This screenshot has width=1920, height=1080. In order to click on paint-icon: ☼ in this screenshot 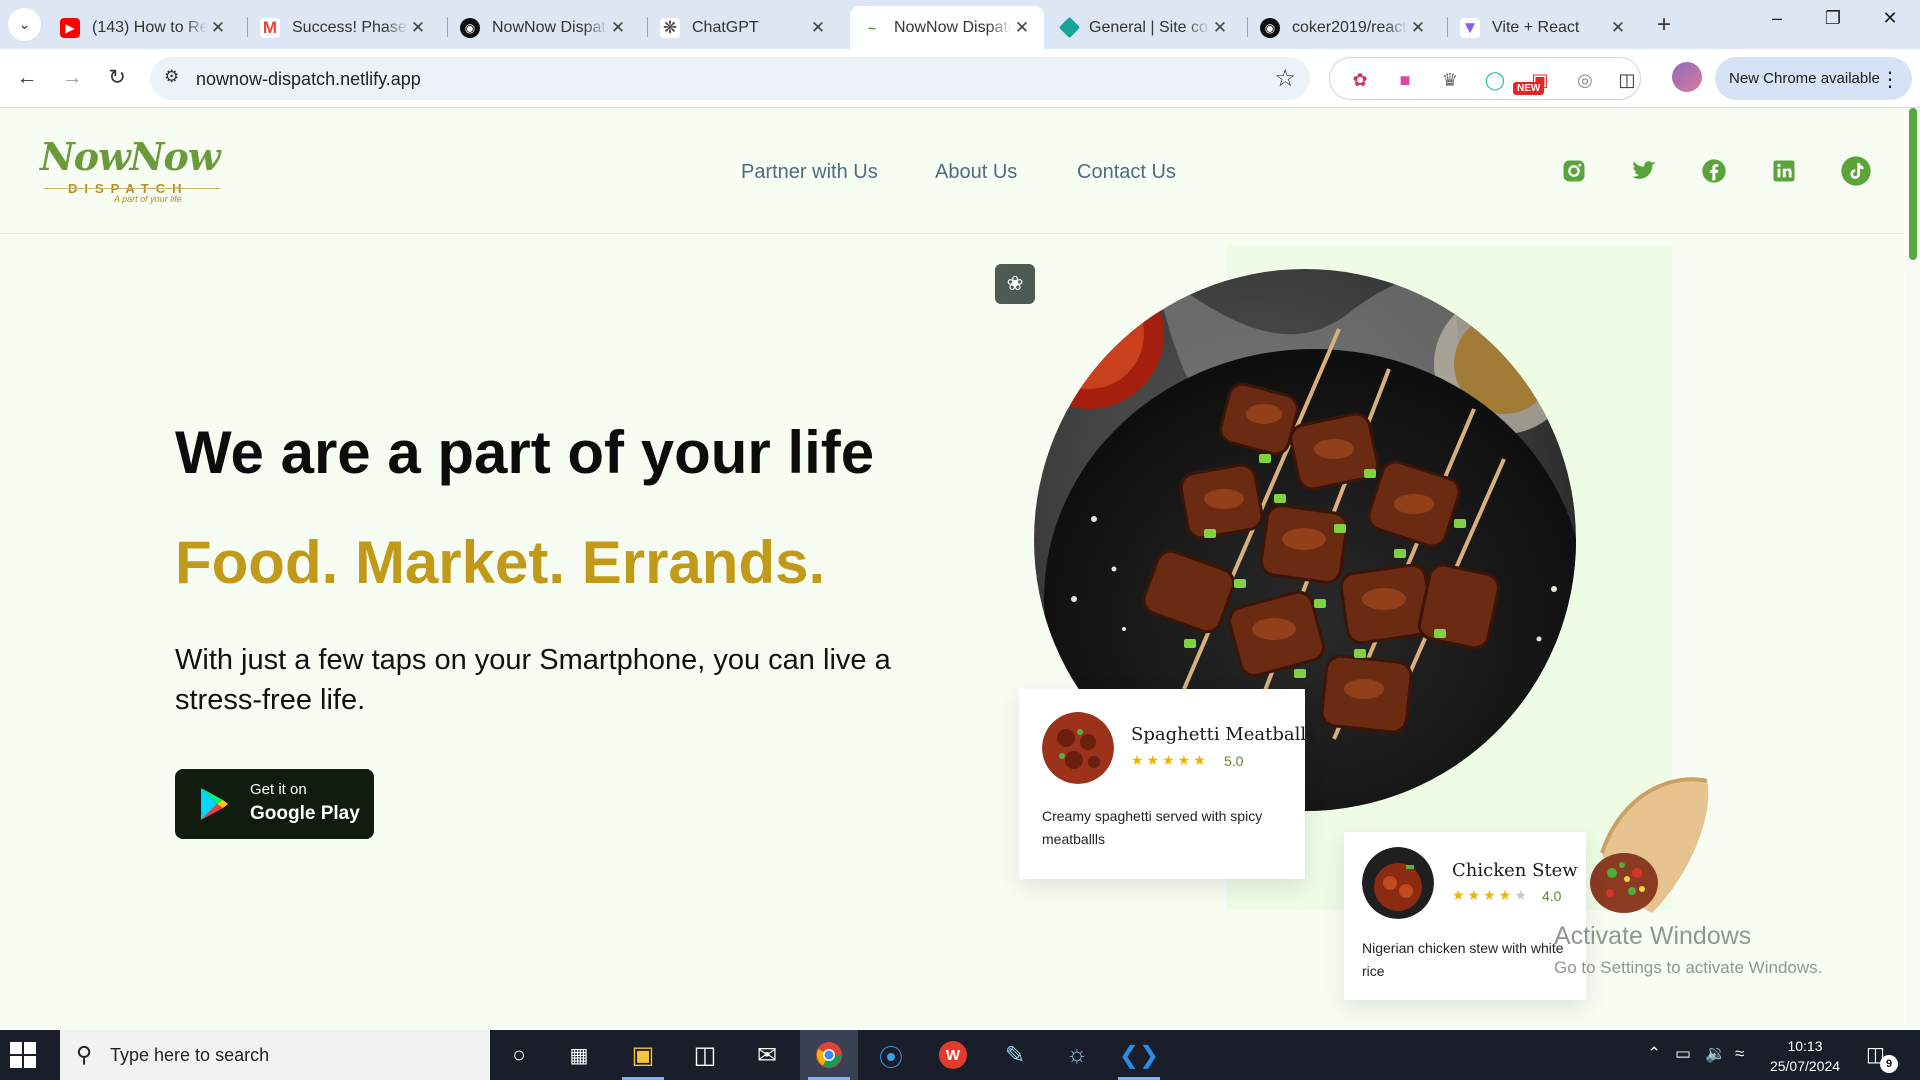, I will do `click(1077, 1055)`.